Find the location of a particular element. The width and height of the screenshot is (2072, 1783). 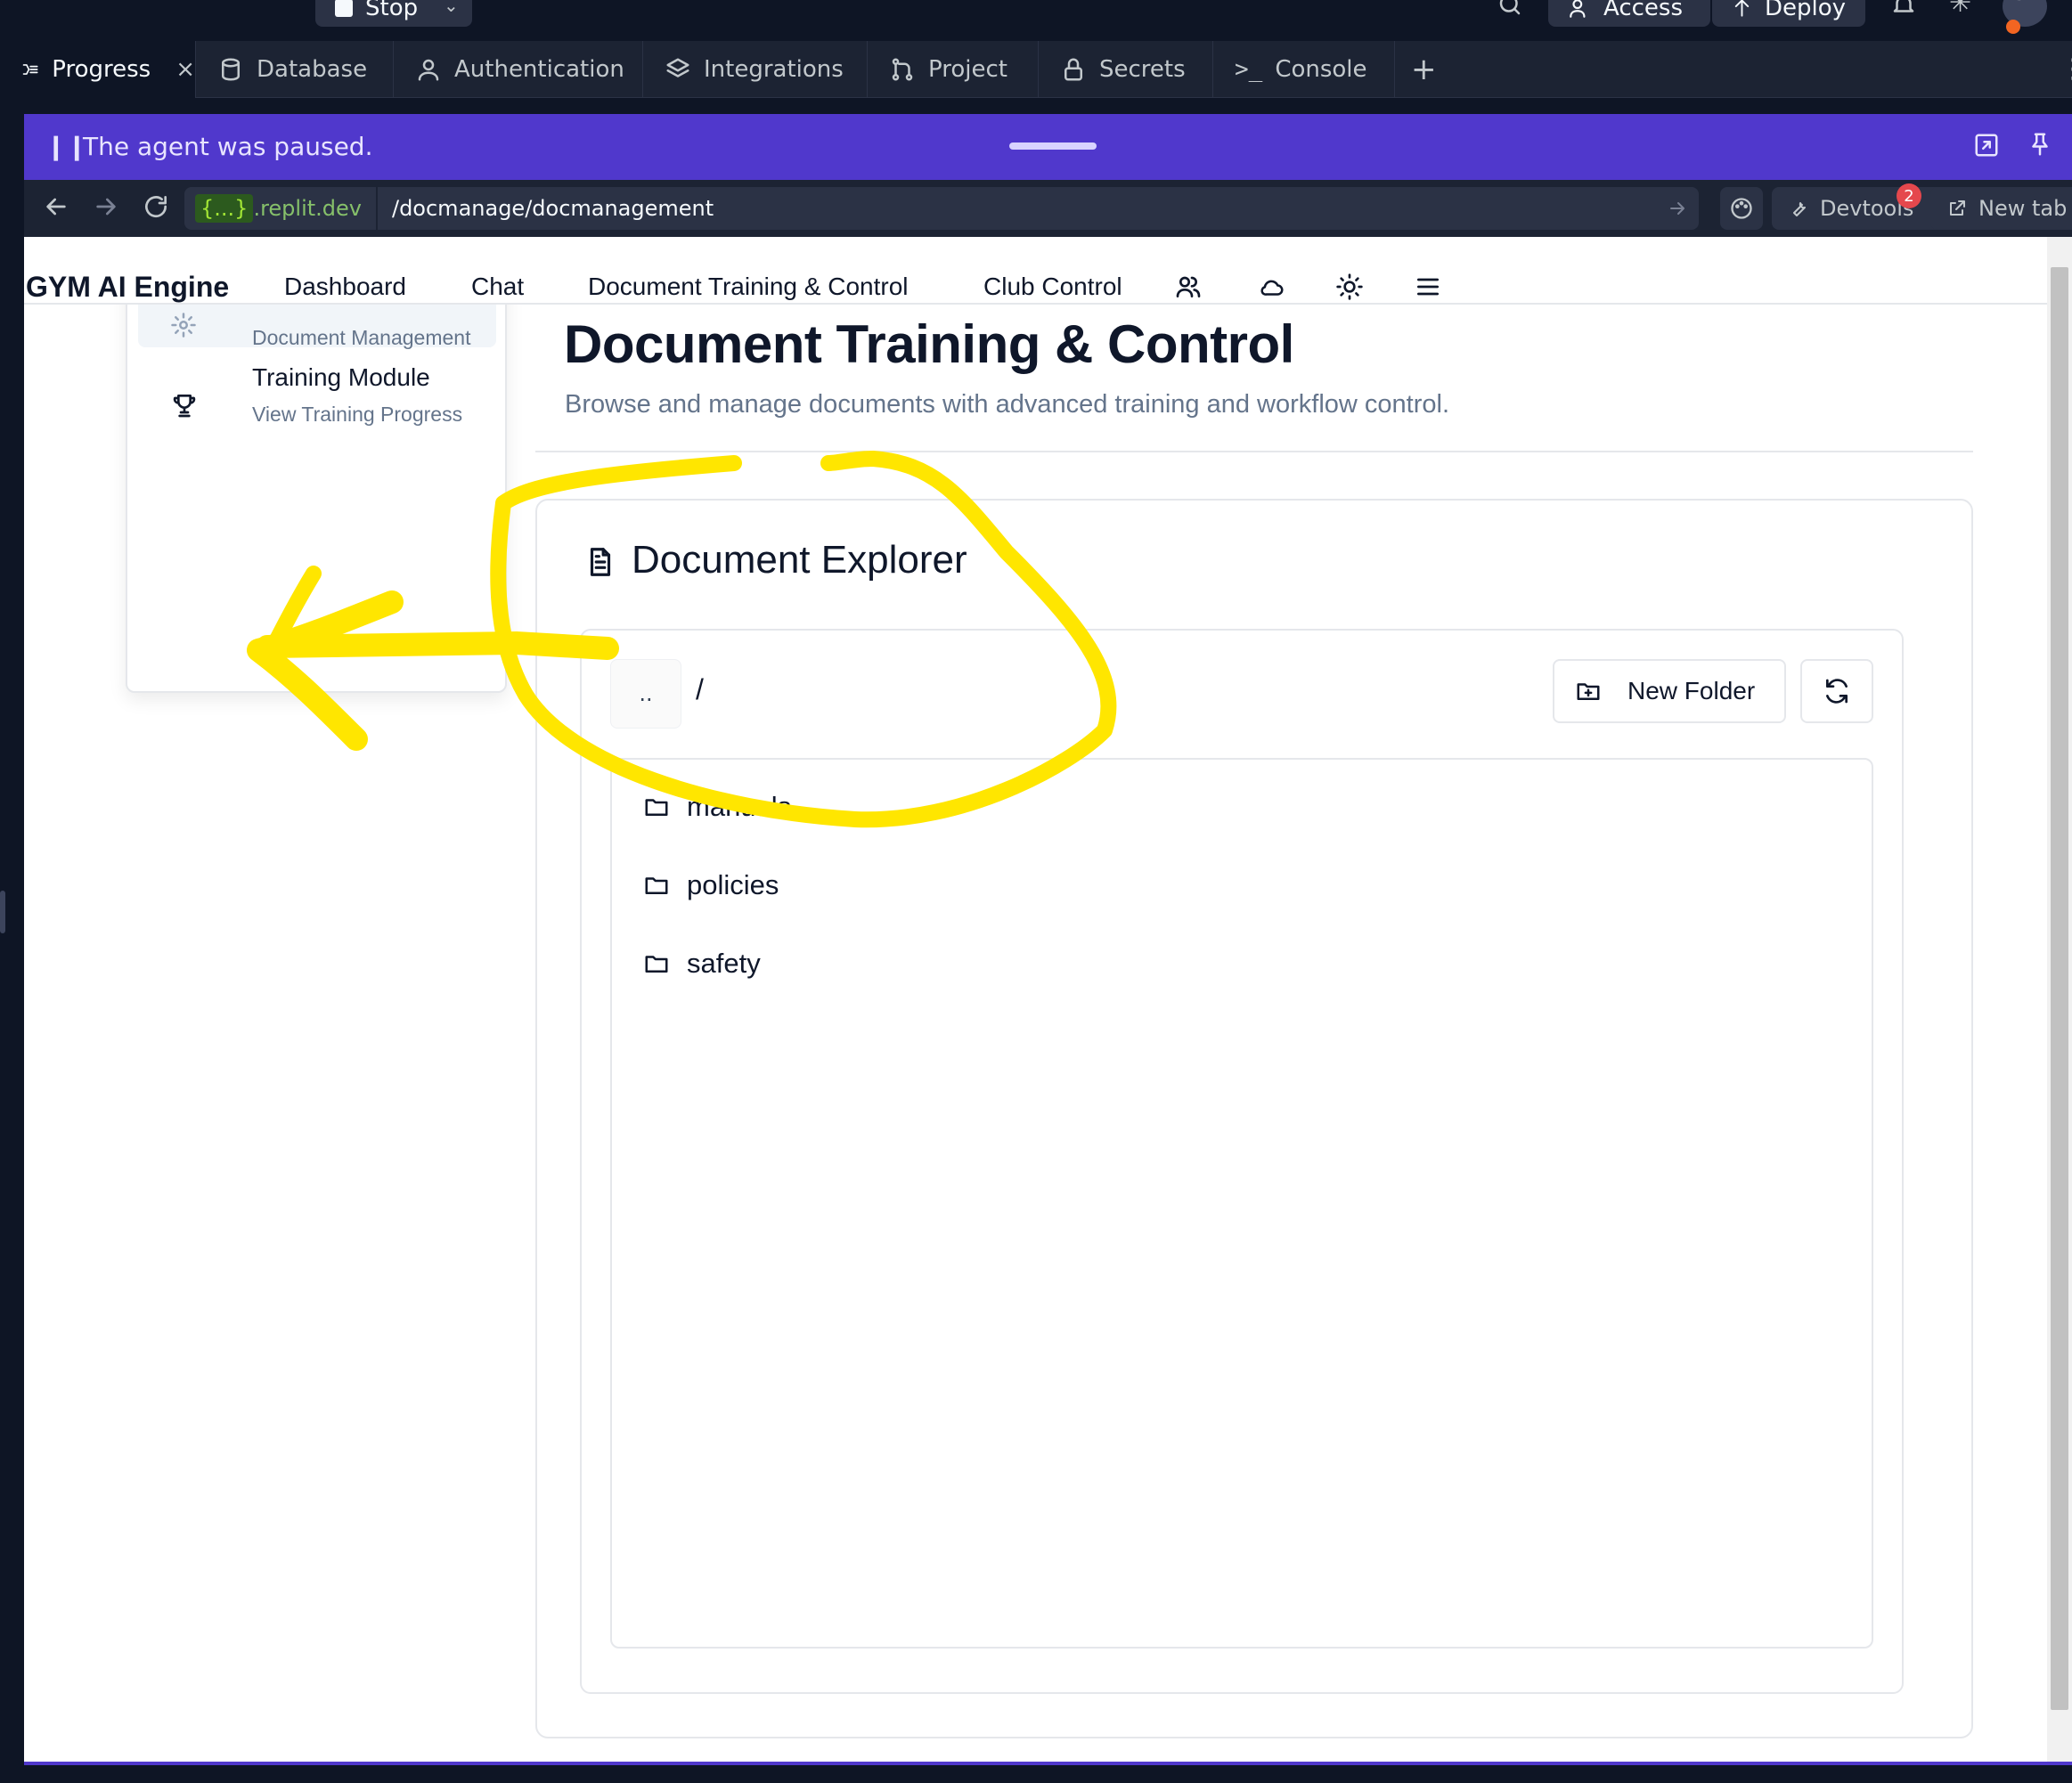

file-text-icon is located at coordinates (600, 562).